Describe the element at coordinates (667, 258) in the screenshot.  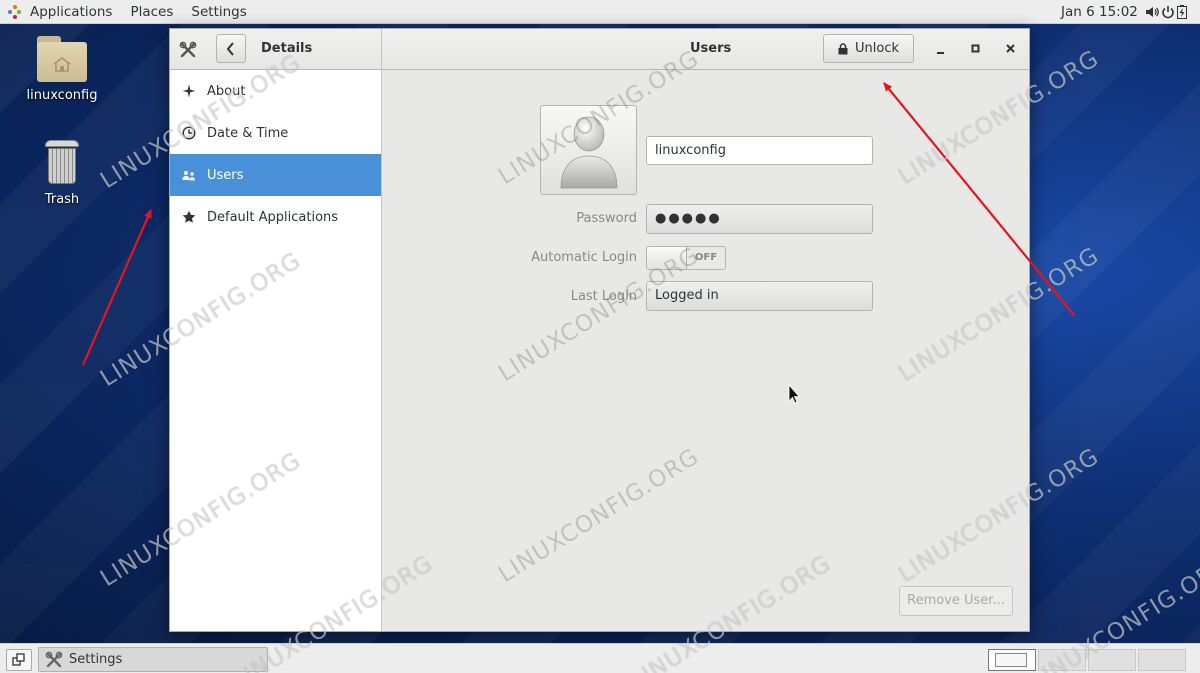
I see `switch-knob` at that location.